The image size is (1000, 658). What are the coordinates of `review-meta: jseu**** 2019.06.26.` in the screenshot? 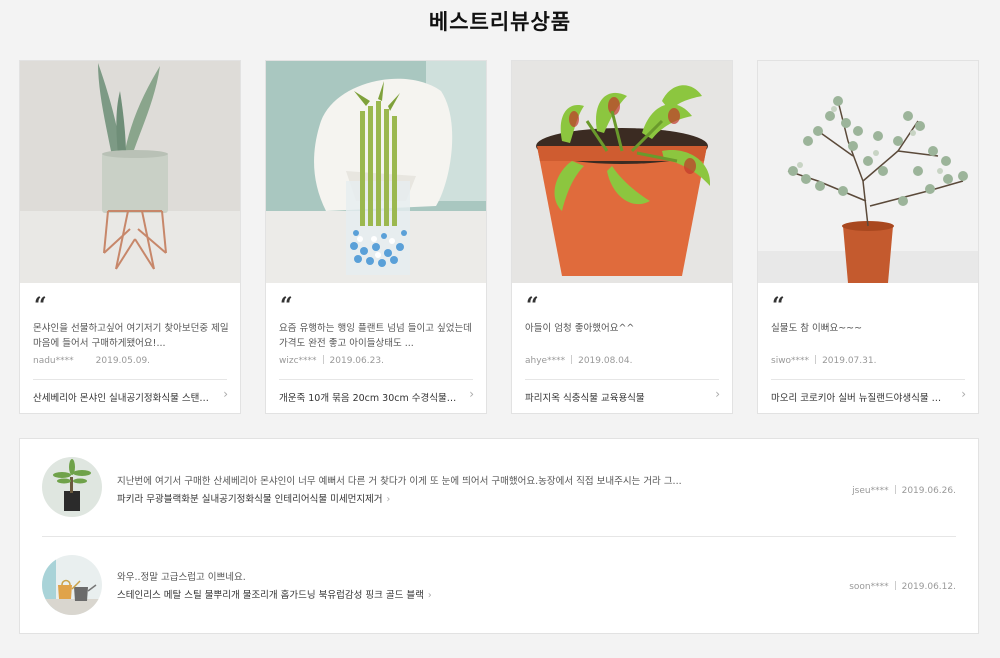 It's located at (904, 490).